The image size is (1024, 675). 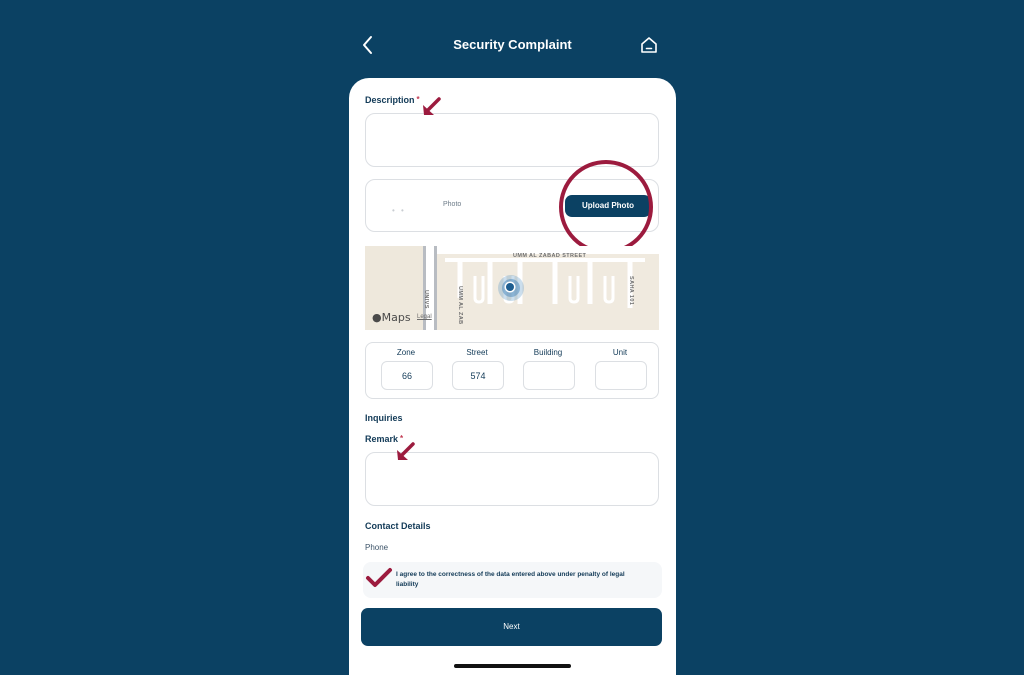 What do you see at coordinates (550, 256) in the screenshot?
I see `street-label-top: UMM AL ZABAD STREET` at bounding box center [550, 256].